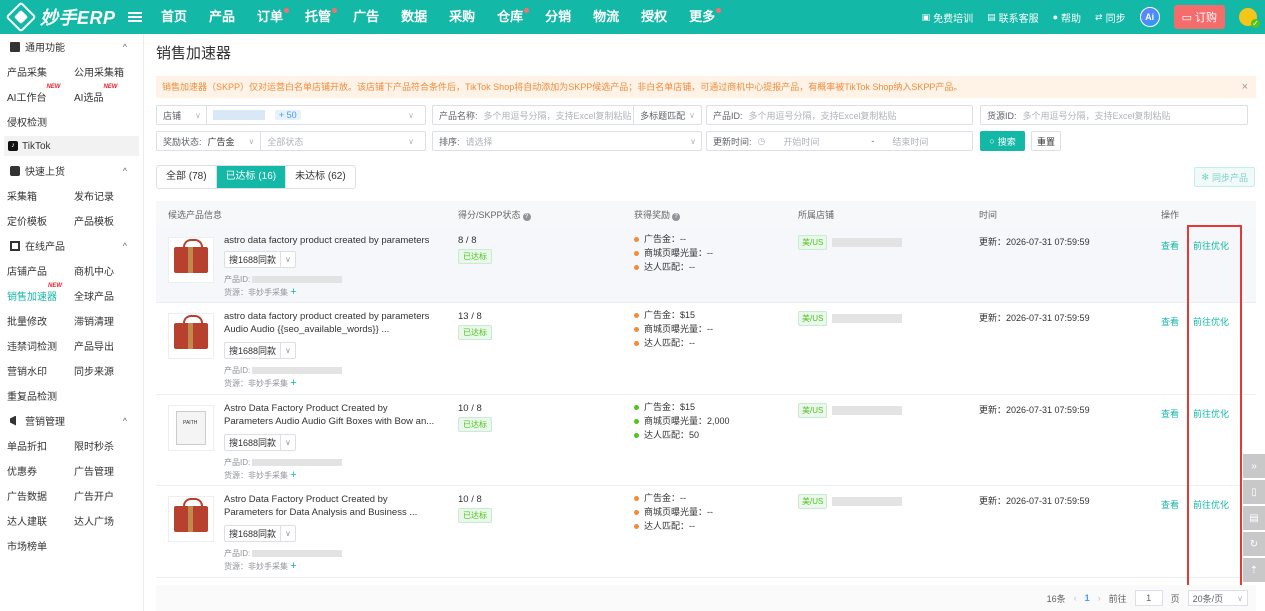 The image size is (1265, 611). I want to click on sidebar-item-sales-accelerator: 销售加速器 NEW, so click(33, 293).